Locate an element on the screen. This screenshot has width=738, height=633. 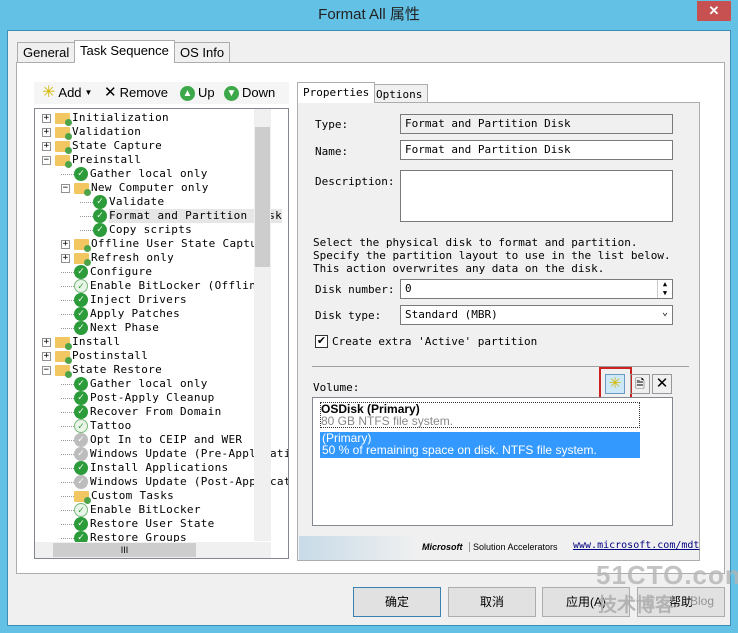
tree-item: ✓ Validate is located at coordinates (122, 202).